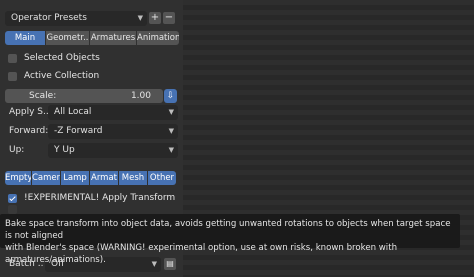 The height and width of the screenshot is (277, 474). Describe the element at coordinates (113, 112) in the screenshot. I see `apply-scalings-dropdown: All Local ▼` at that location.